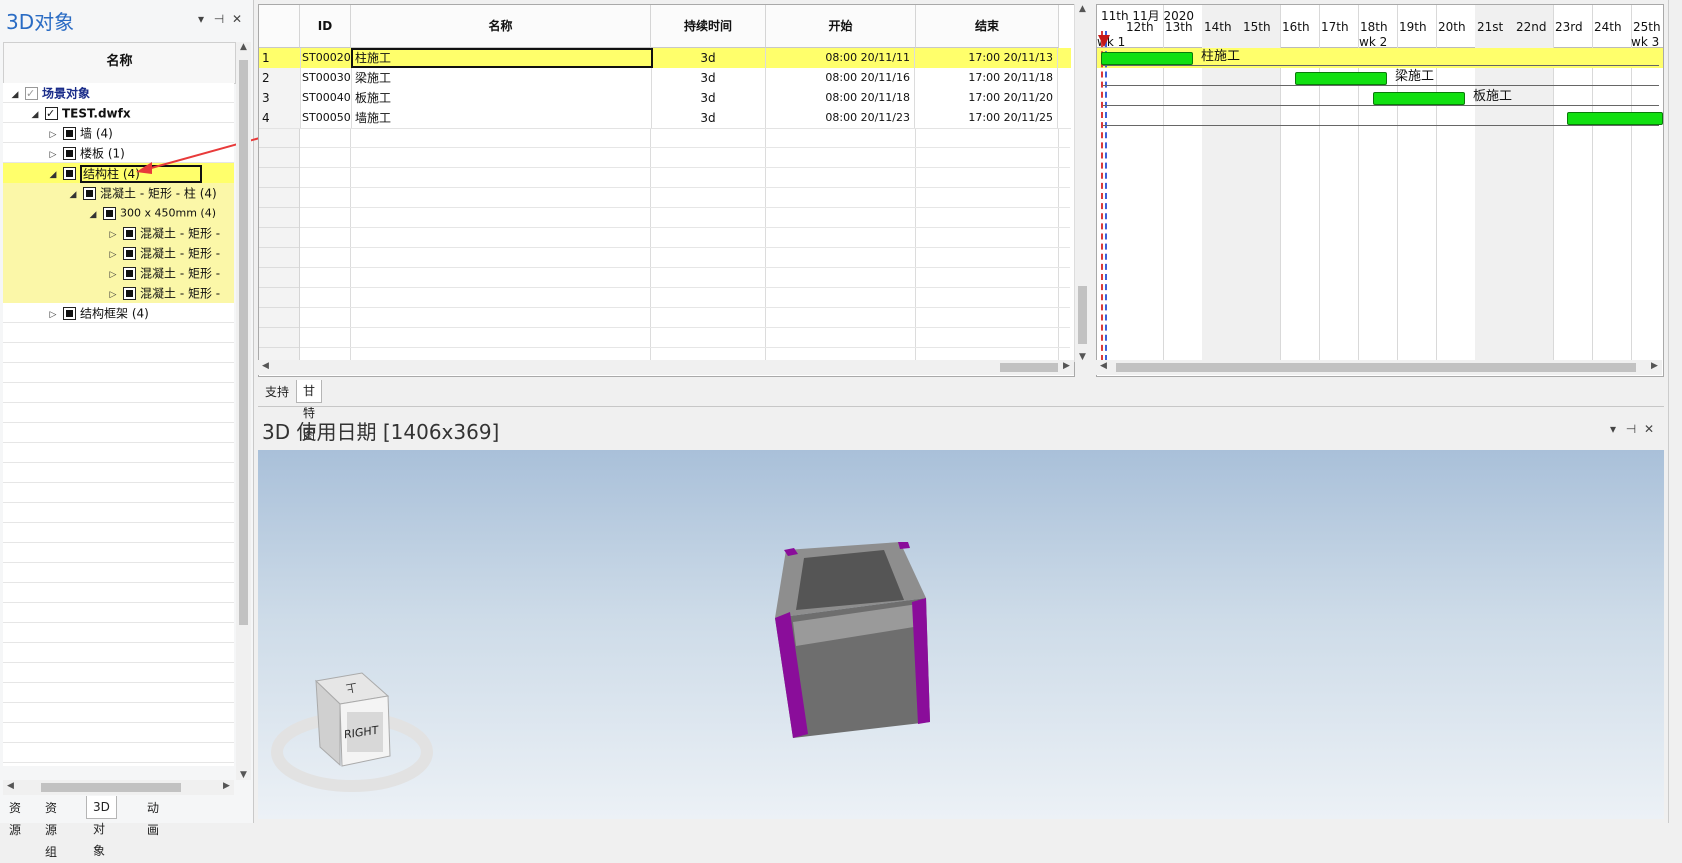 The height and width of the screenshot is (863, 1682). What do you see at coordinates (119, 63) in the screenshot?
I see `tree-column-header: 名称` at bounding box center [119, 63].